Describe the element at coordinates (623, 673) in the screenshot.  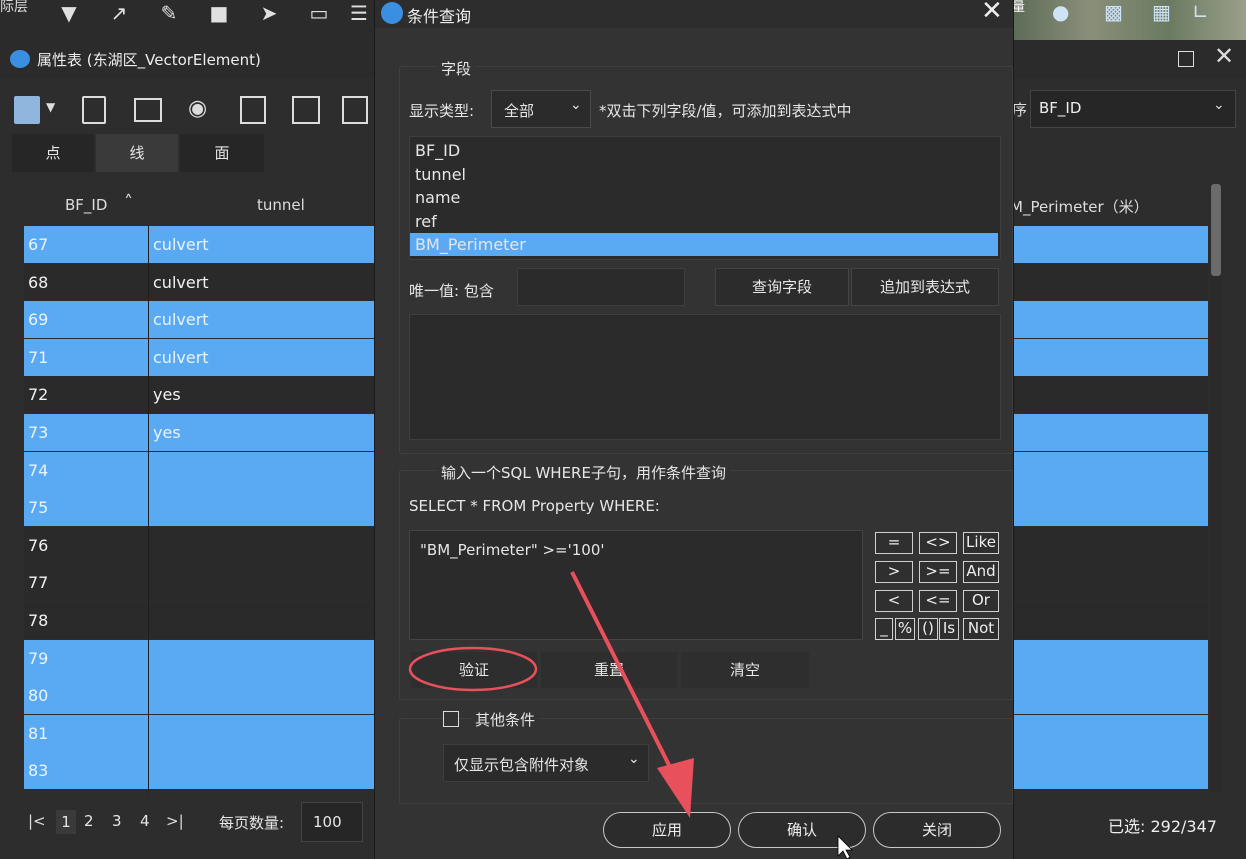
I see `annotation-arrow-shaft` at that location.